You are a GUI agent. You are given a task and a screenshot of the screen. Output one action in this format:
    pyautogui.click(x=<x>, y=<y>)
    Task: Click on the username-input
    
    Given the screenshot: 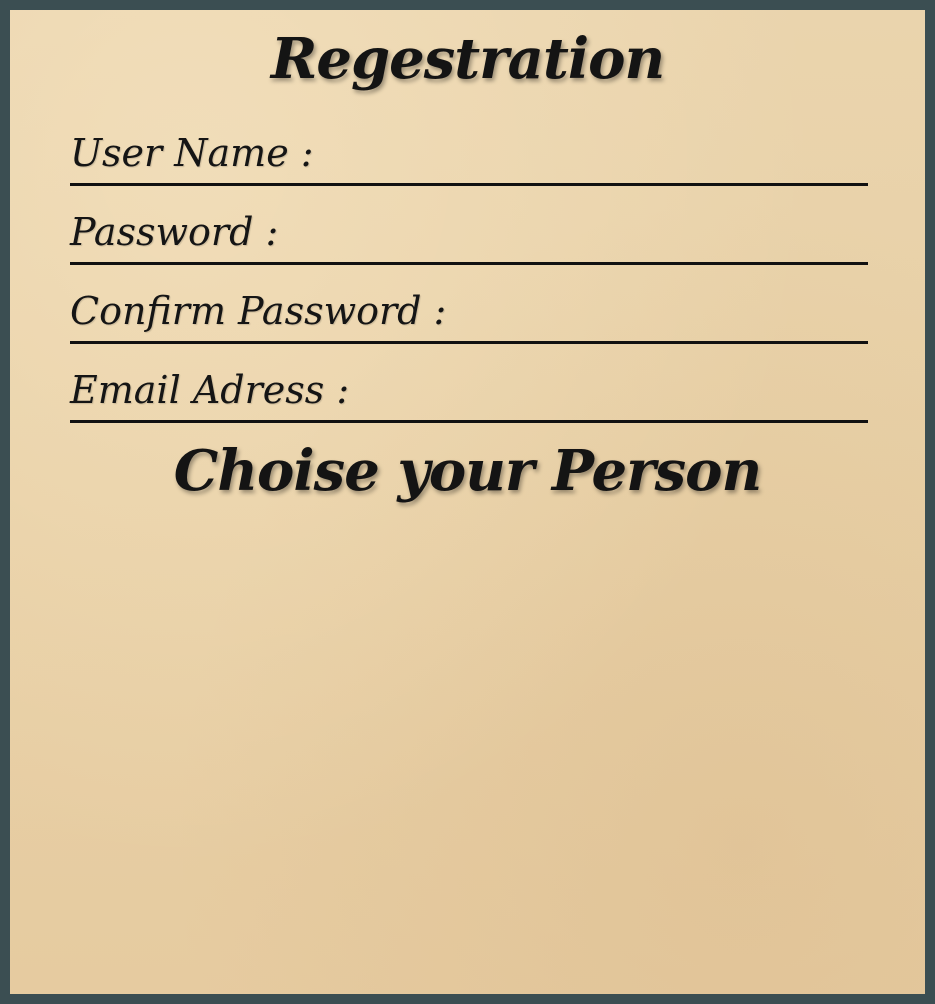 What is the action you would take?
    pyautogui.click(x=594, y=156)
    